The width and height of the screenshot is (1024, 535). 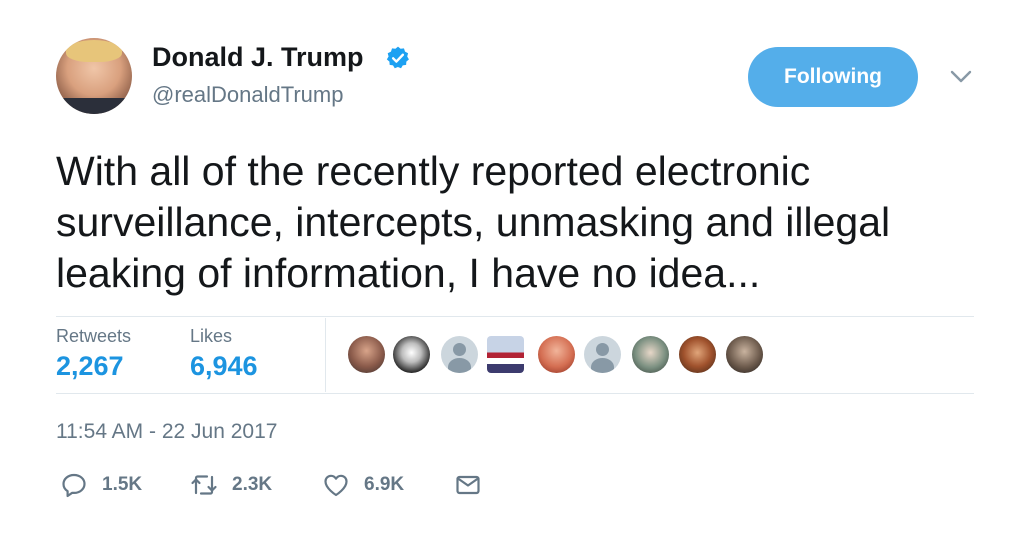 I want to click on retweets-count: 2,267, so click(x=90, y=366).